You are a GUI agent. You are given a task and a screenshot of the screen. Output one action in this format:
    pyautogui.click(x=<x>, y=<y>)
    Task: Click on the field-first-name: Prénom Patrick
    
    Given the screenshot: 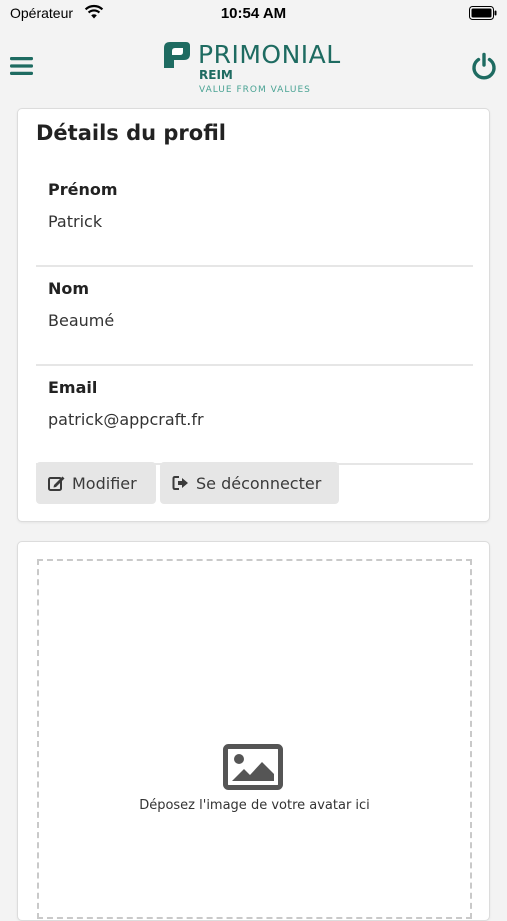 What is the action you would take?
    pyautogui.click(x=254, y=217)
    